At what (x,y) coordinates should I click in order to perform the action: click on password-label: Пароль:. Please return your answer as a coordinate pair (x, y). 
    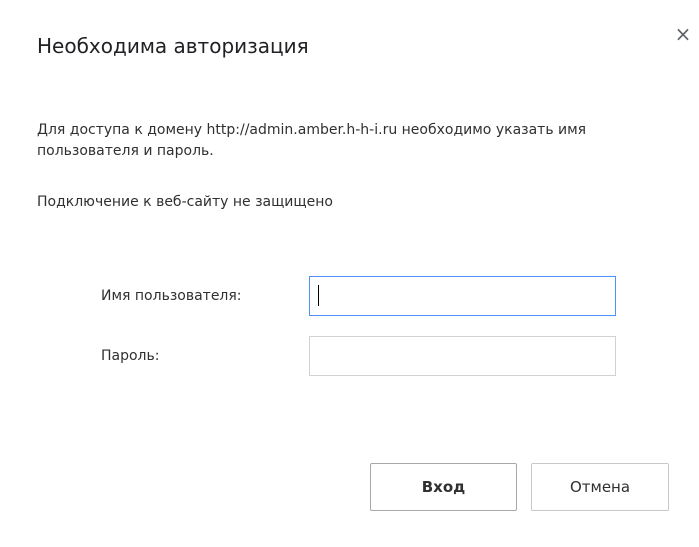
    Looking at the image, I should click on (130, 356).